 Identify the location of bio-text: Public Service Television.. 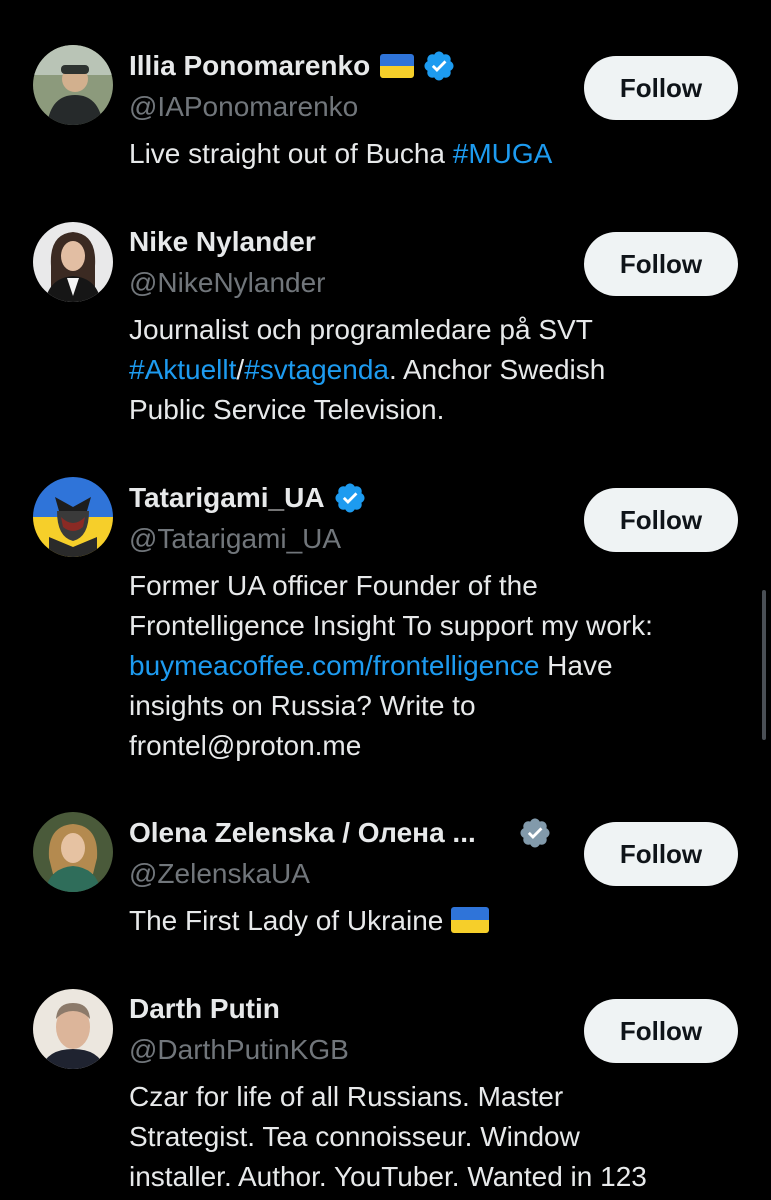
(287, 409).